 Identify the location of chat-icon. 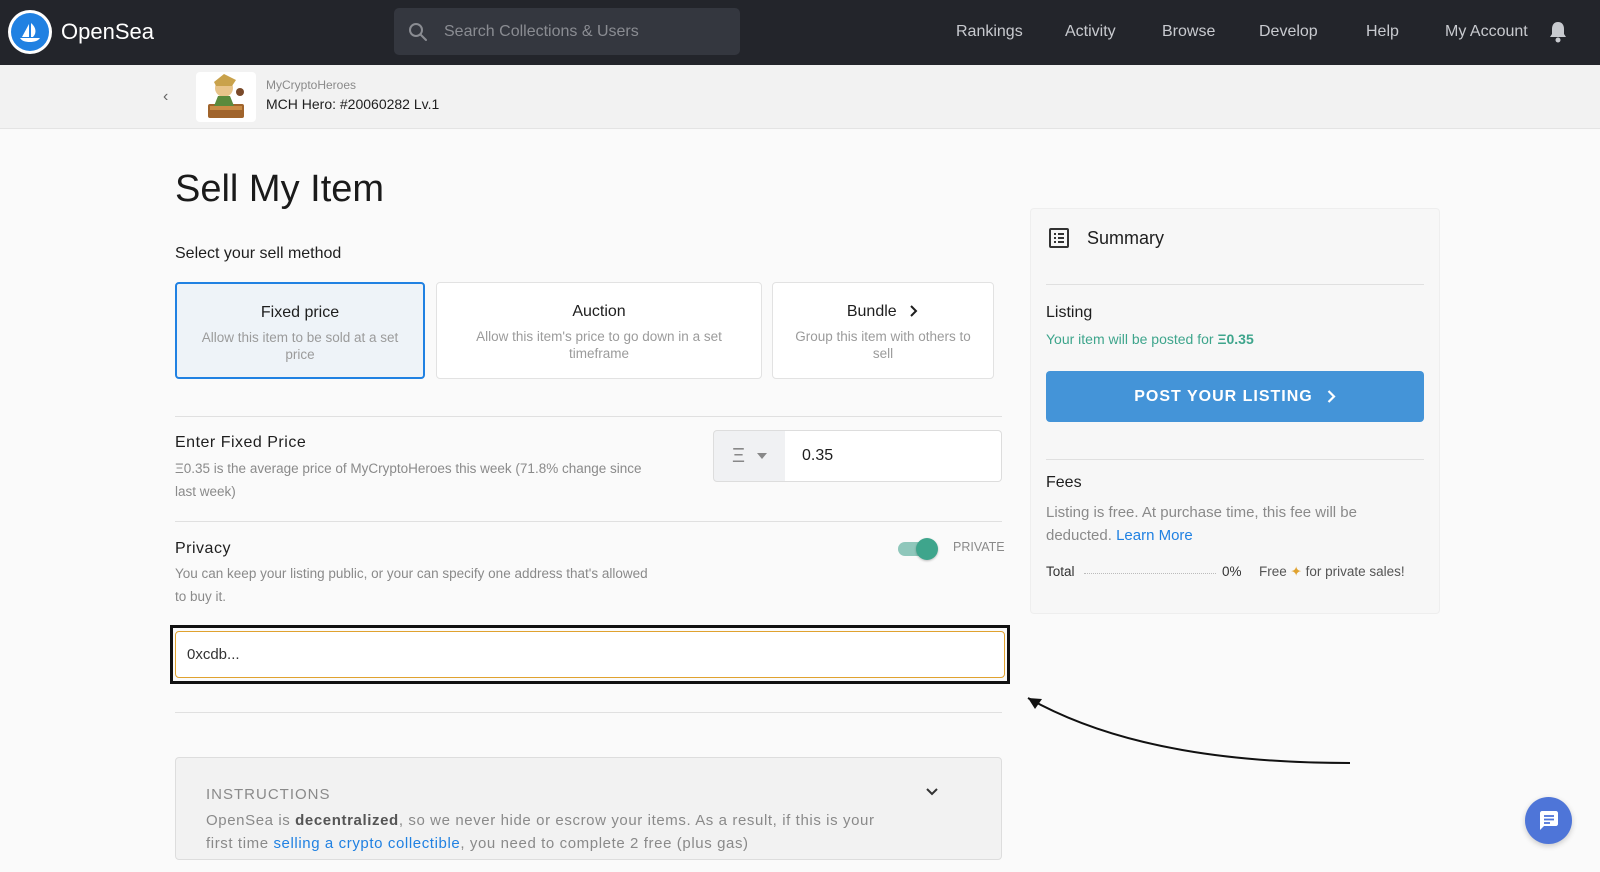
(1548, 820).